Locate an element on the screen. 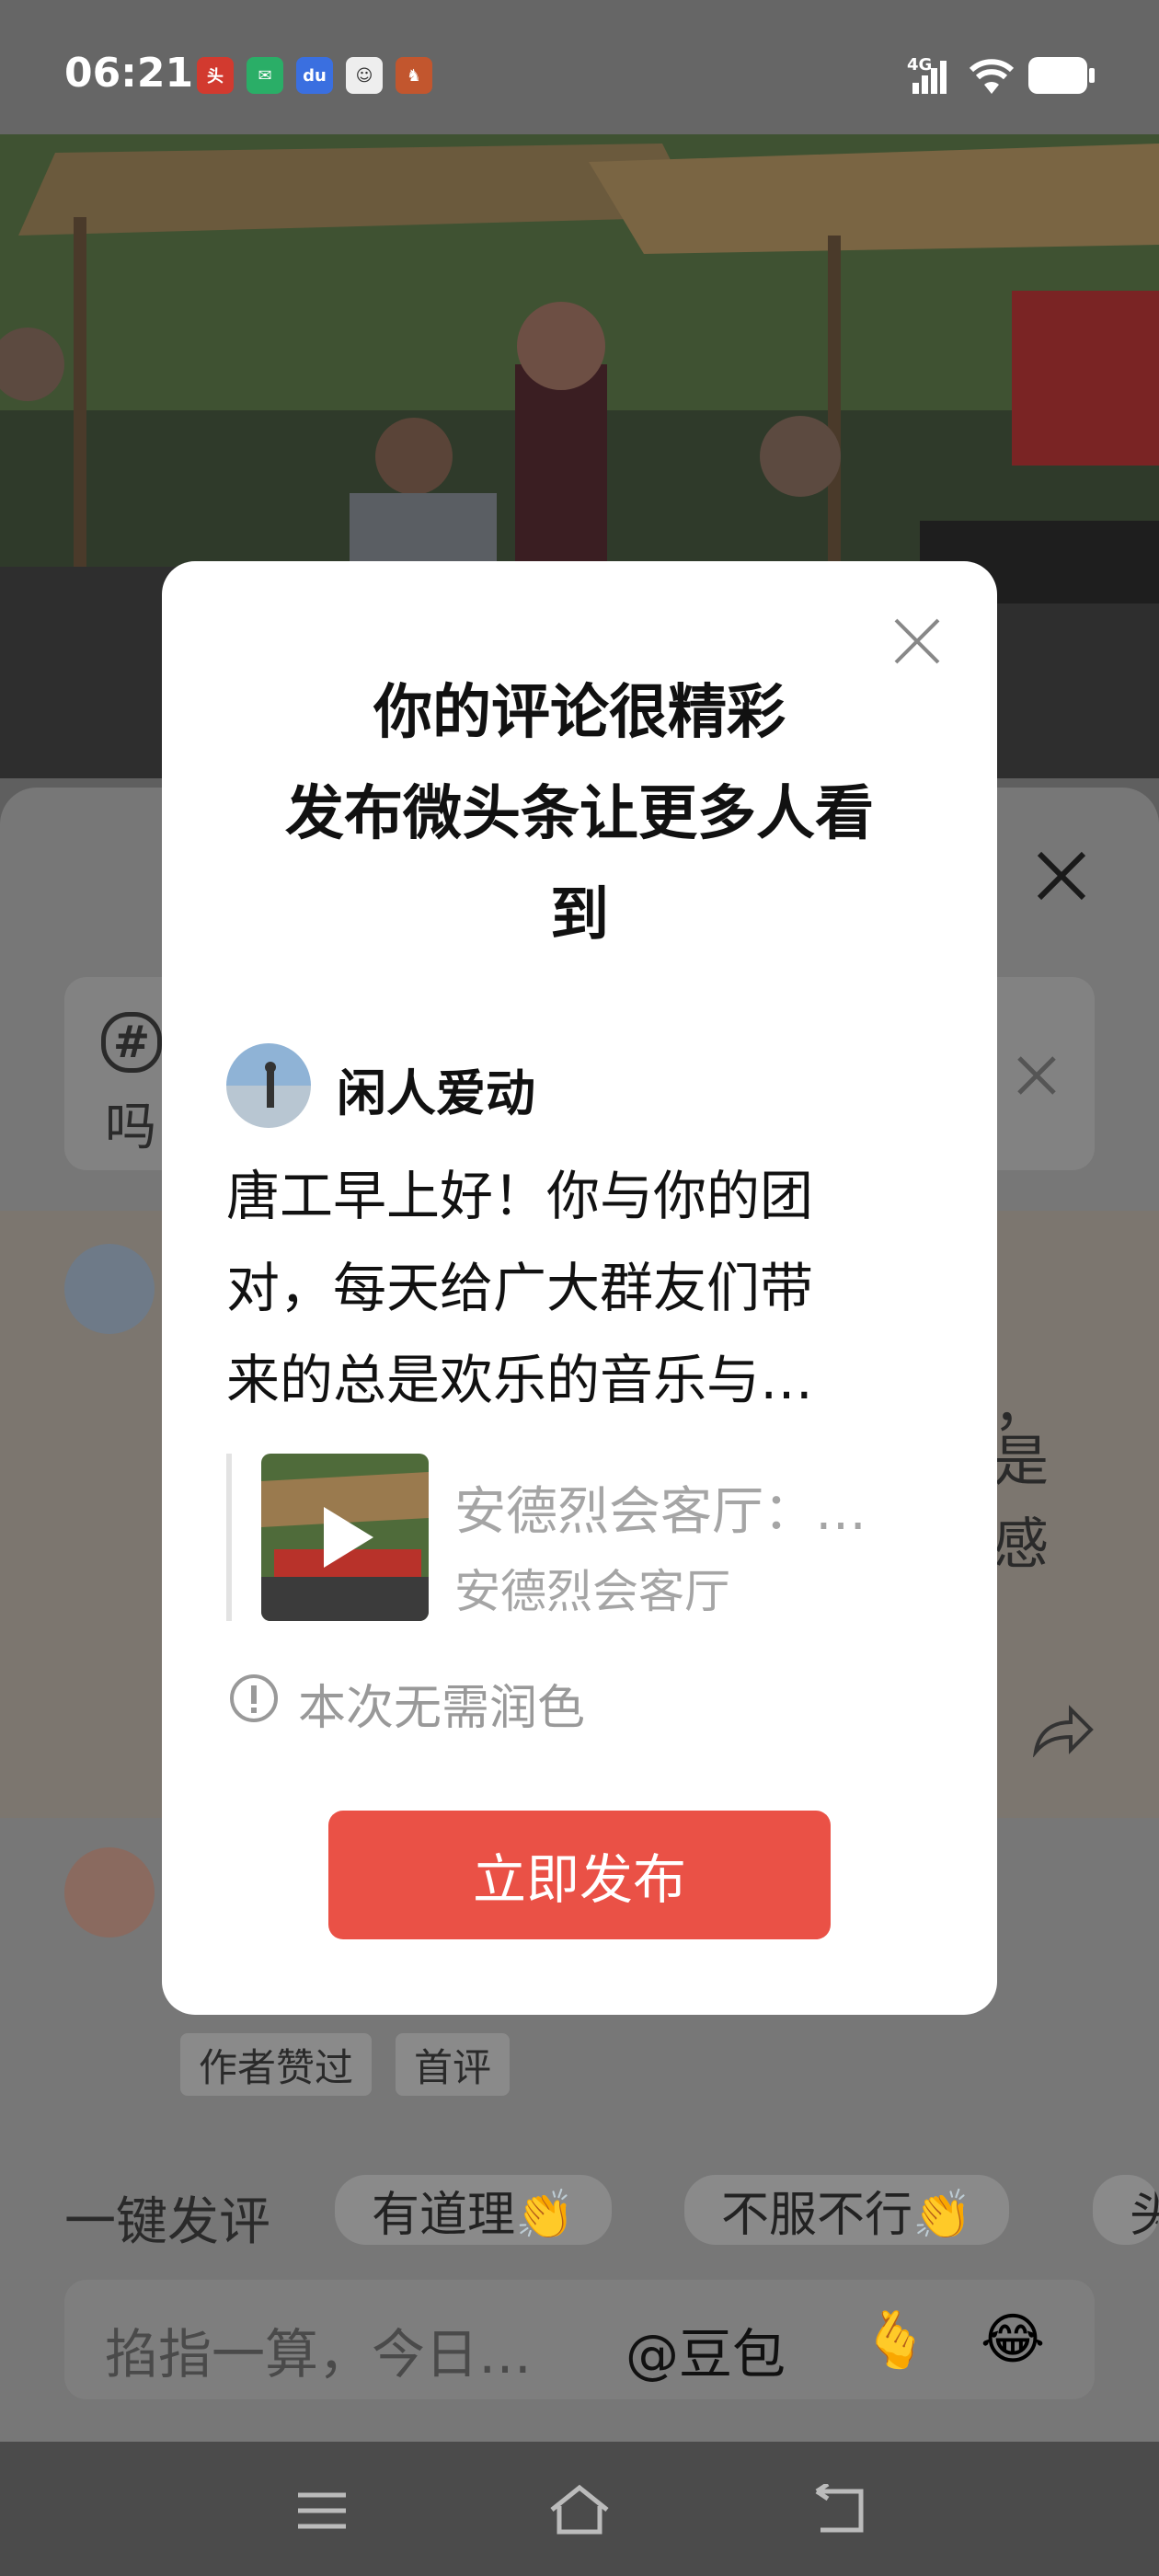  close-sheet-icon is located at coordinates (1061, 875).